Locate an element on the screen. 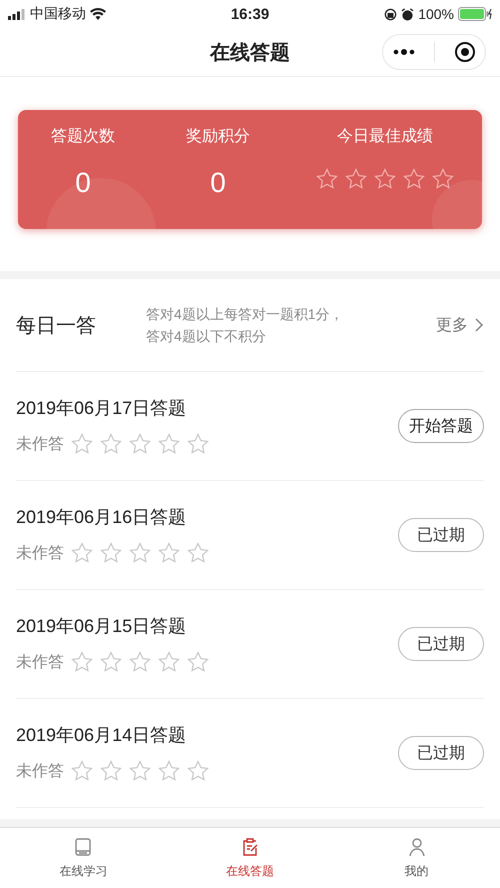  stat-label: 奖励积分 is located at coordinates (218, 137).